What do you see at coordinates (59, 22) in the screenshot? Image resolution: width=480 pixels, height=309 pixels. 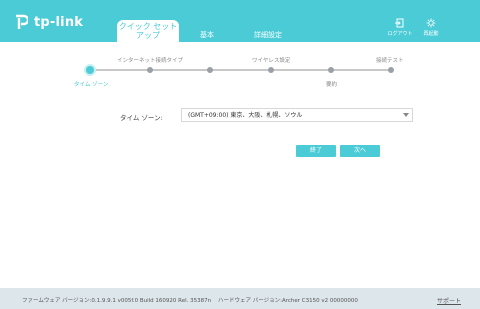 I see `brand-name: tp-link` at bounding box center [59, 22].